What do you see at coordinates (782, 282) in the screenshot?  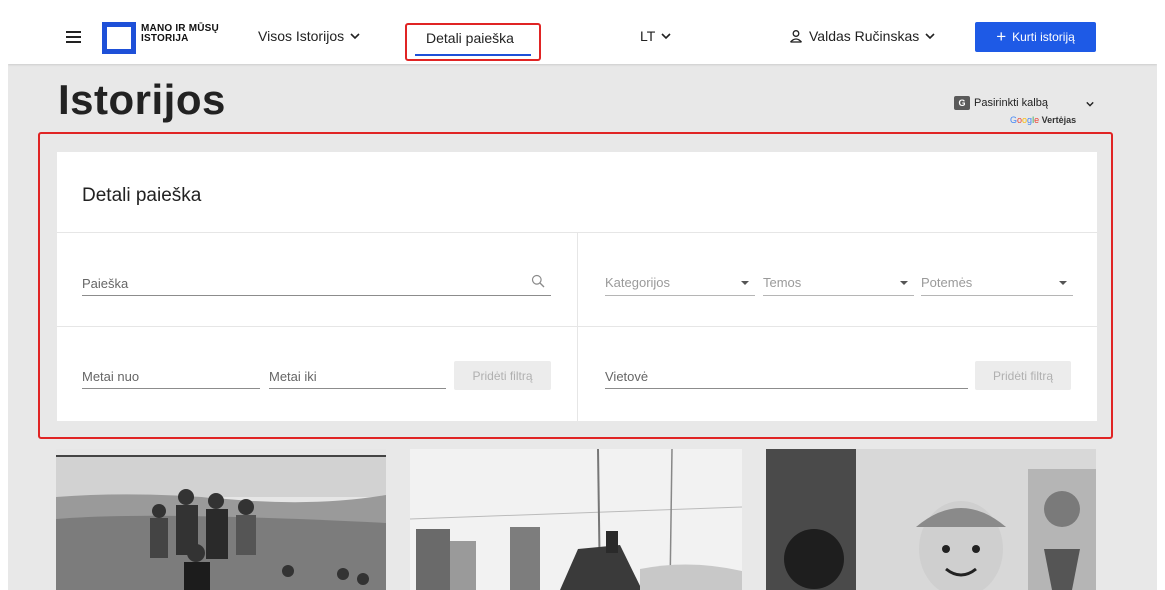 I see `themes-label: Temos` at bounding box center [782, 282].